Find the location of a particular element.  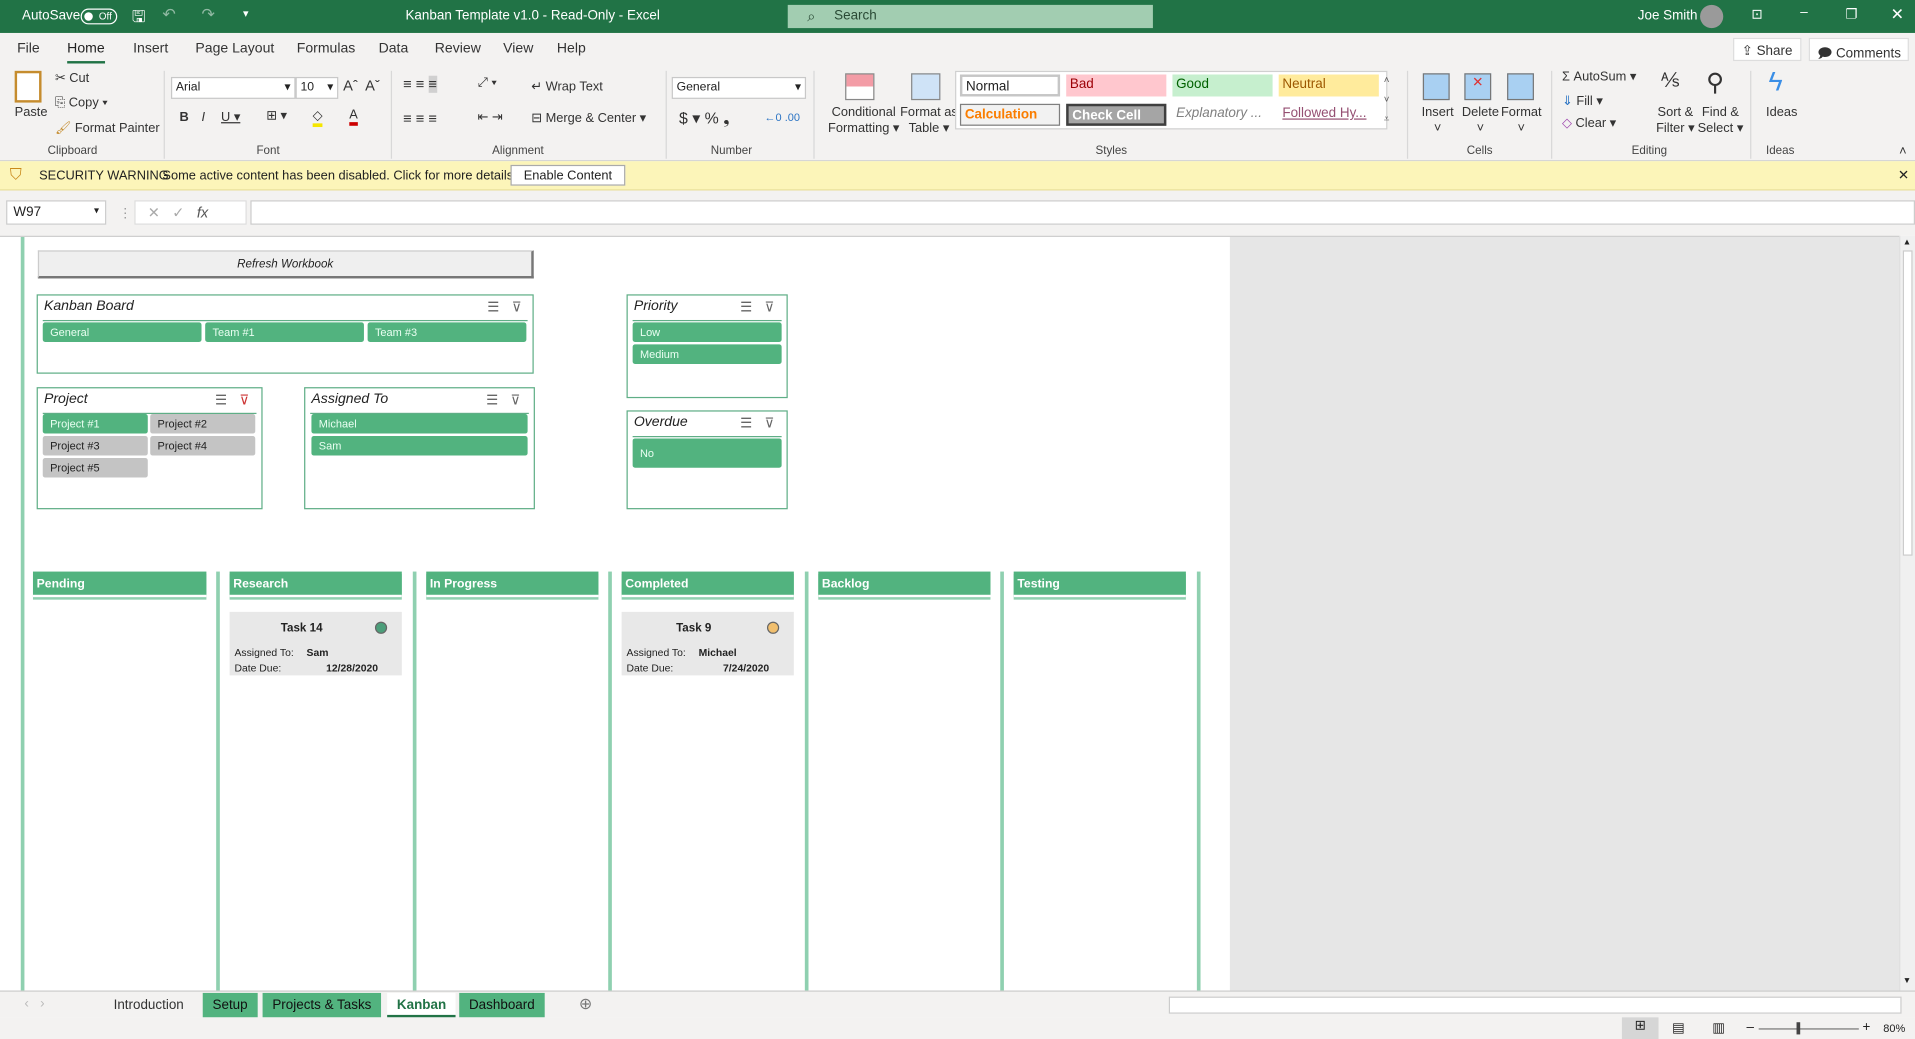

enable-content-button: Enable Content is located at coordinates (568, 175).